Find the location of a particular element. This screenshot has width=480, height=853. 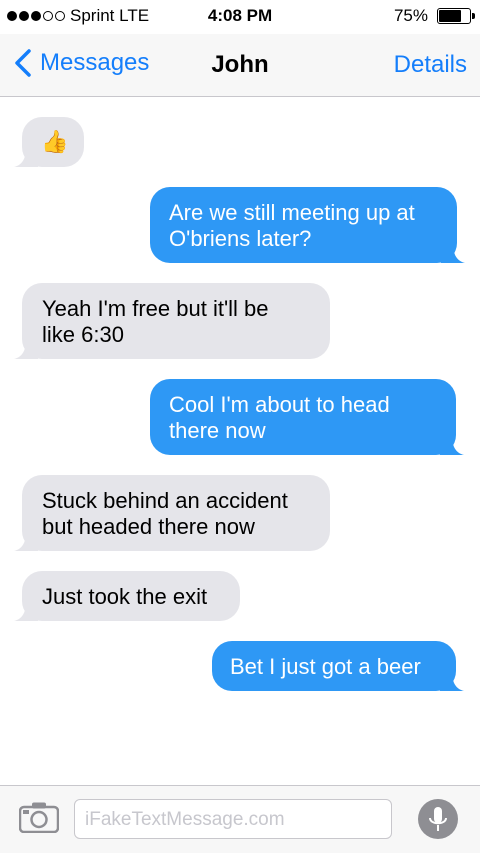

details-button: Details is located at coordinates (430, 65).